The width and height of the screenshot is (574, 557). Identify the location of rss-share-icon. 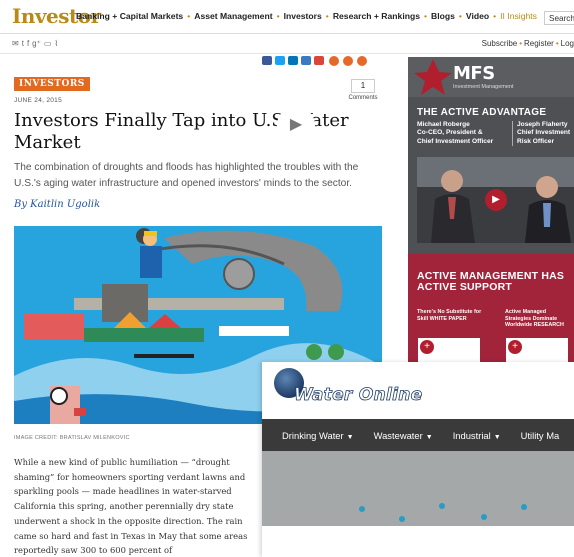
(362, 61).